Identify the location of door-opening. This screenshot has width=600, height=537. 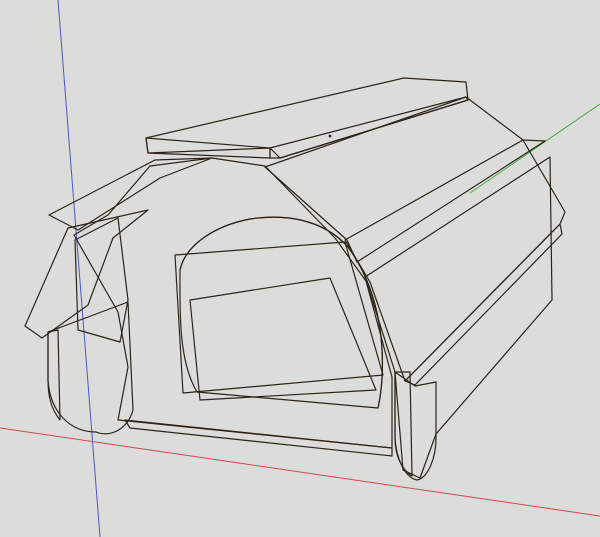
(281, 312).